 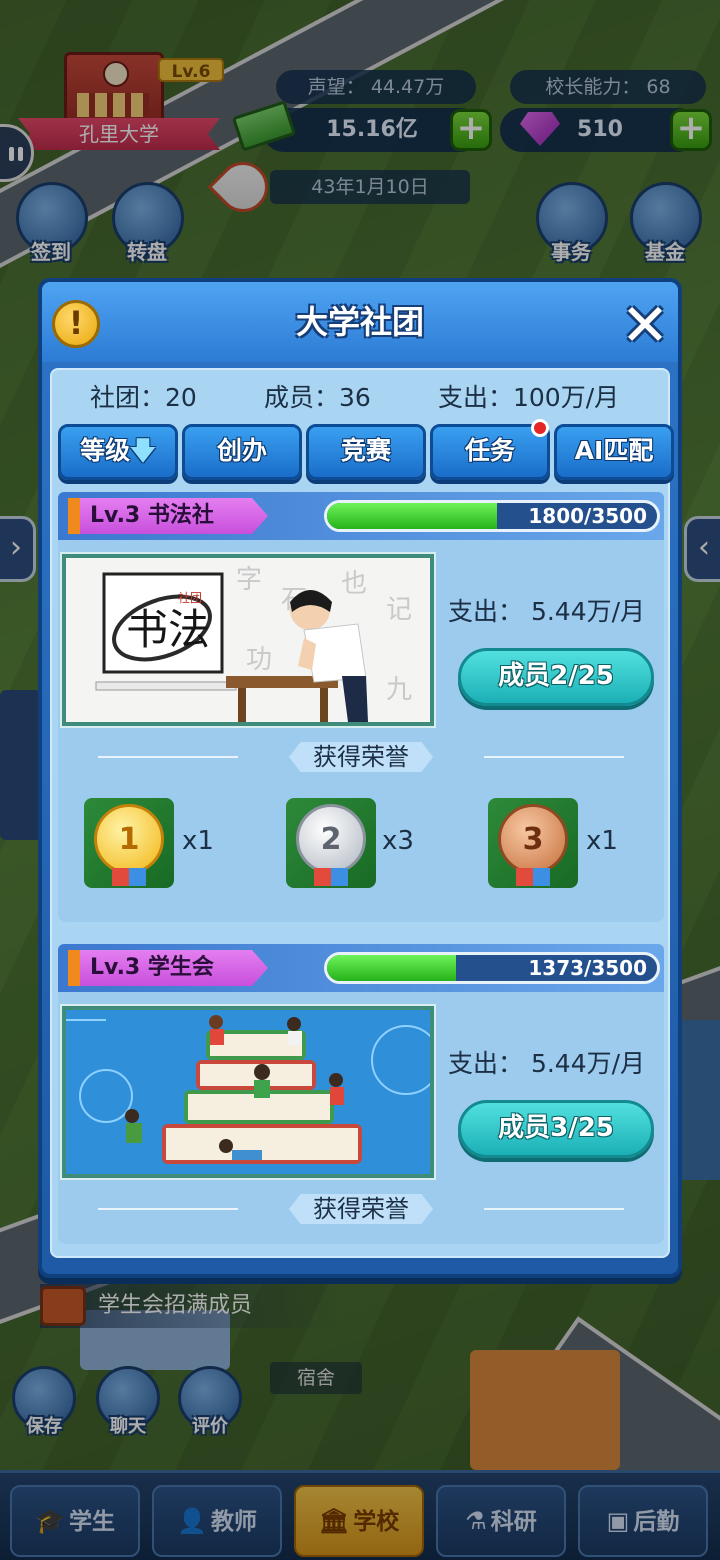 I want to click on bronze-medal-icon: 3, so click(x=533, y=843).